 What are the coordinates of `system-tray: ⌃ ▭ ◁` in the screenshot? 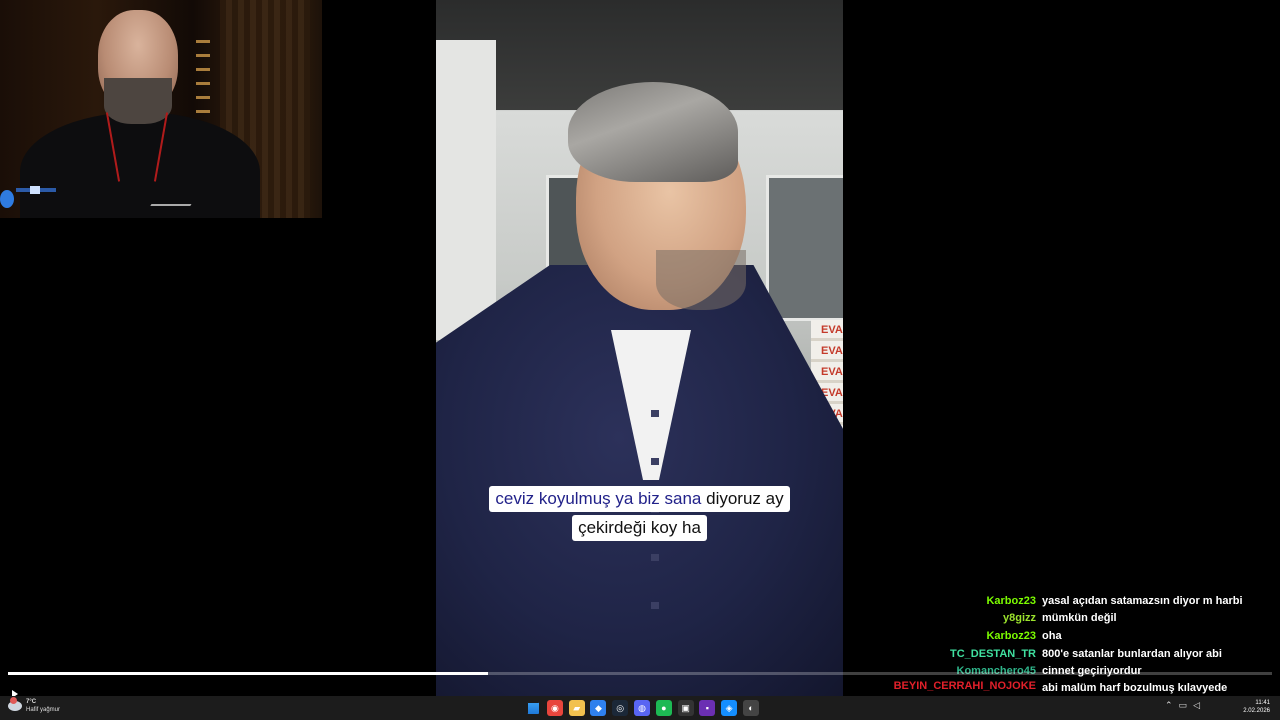 It's located at (1182, 705).